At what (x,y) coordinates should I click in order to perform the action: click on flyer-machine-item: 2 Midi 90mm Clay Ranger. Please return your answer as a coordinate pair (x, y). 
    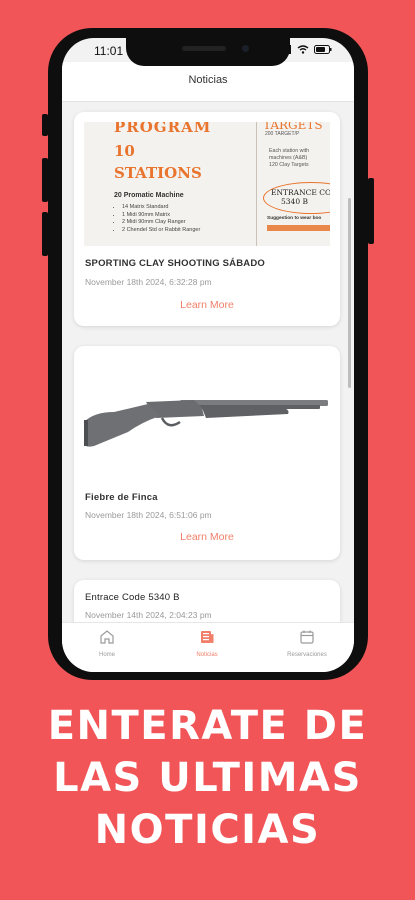
    Looking at the image, I should click on (161, 223).